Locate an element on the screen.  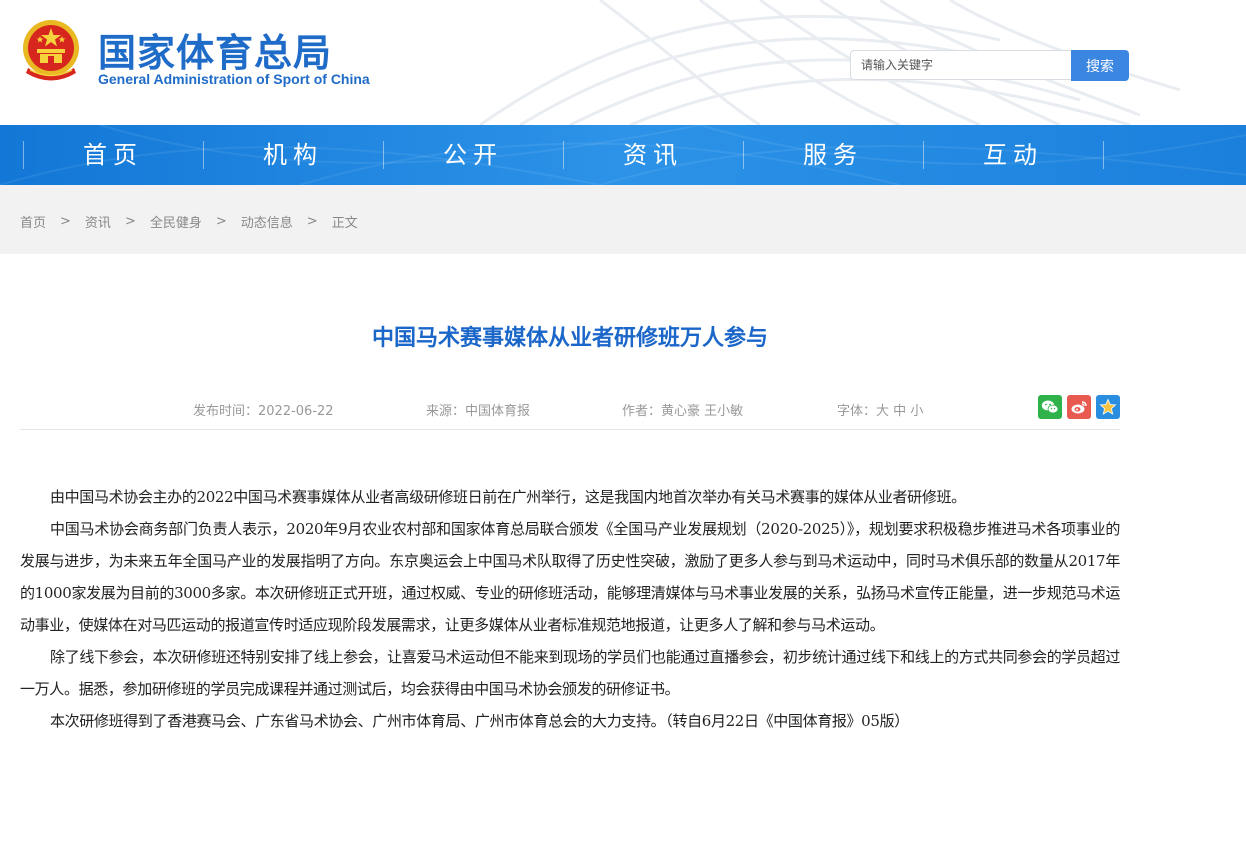
nav-item-organization: 机构 is located at coordinates (293, 155).